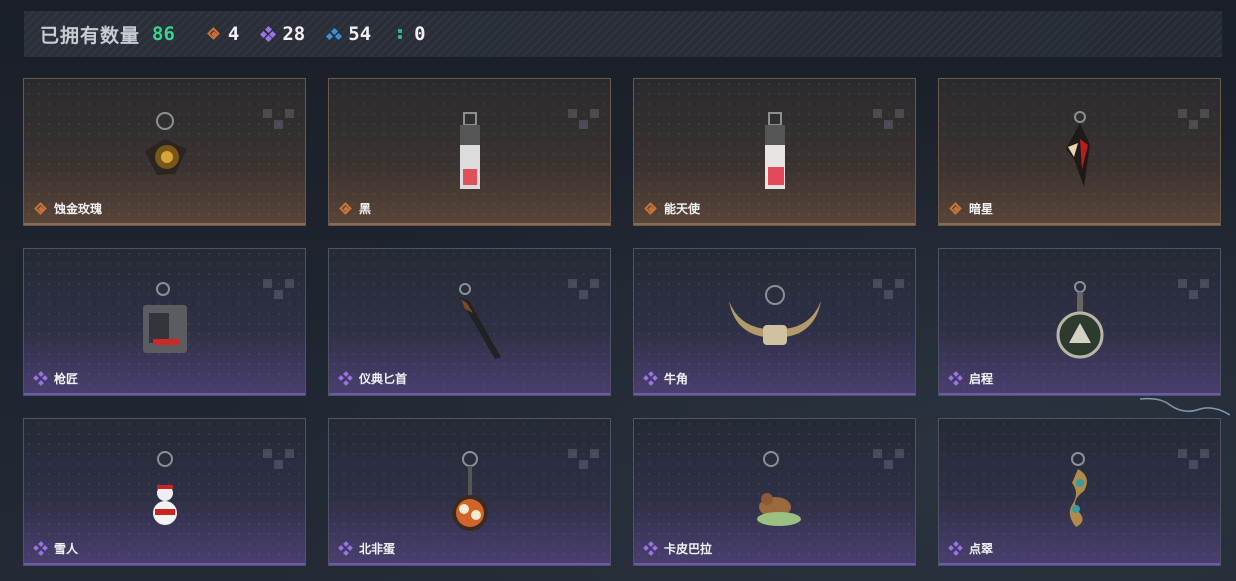 The image size is (1236, 581). I want to click on item-card: 仪典匕首, so click(469, 322).